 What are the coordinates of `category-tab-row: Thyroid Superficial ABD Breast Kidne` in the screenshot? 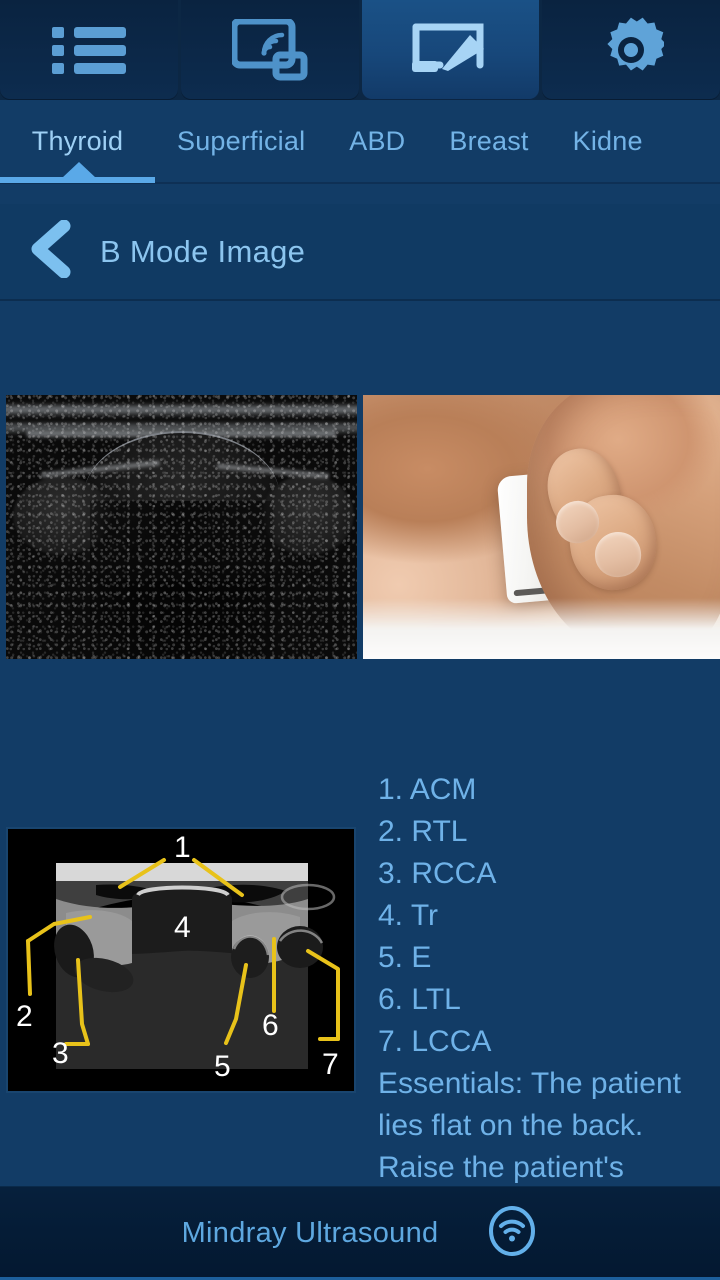 It's located at (332, 141).